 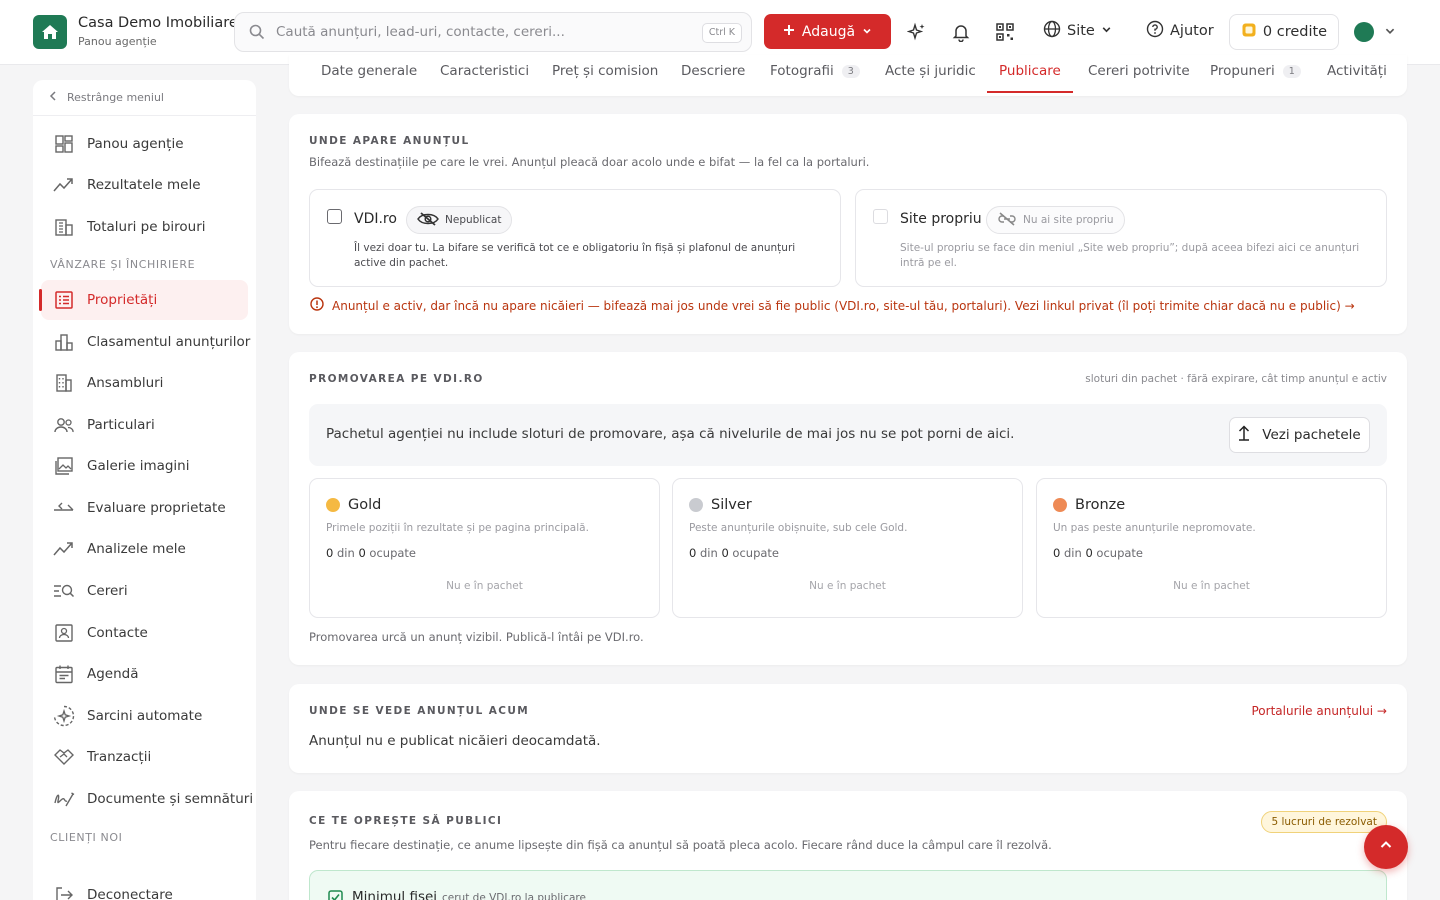 What do you see at coordinates (64, 799) in the screenshot?
I see `signature-icon` at bounding box center [64, 799].